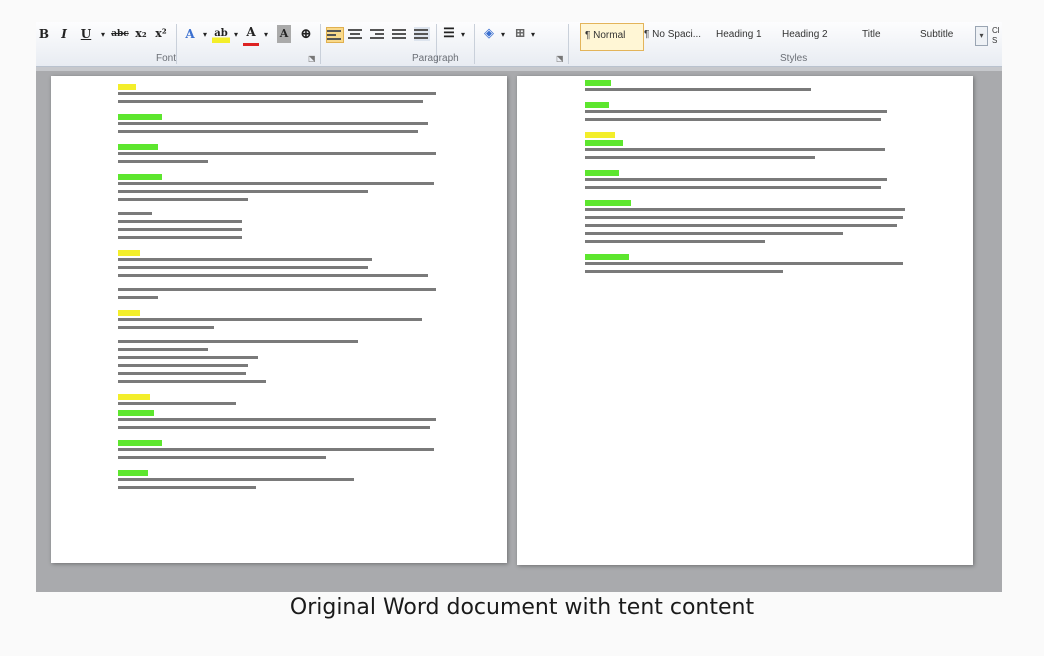 Image resolution: width=1044 pixels, height=656 pixels. Describe the element at coordinates (64, 34) in the screenshot. I see `italic-icon: I` at that location.